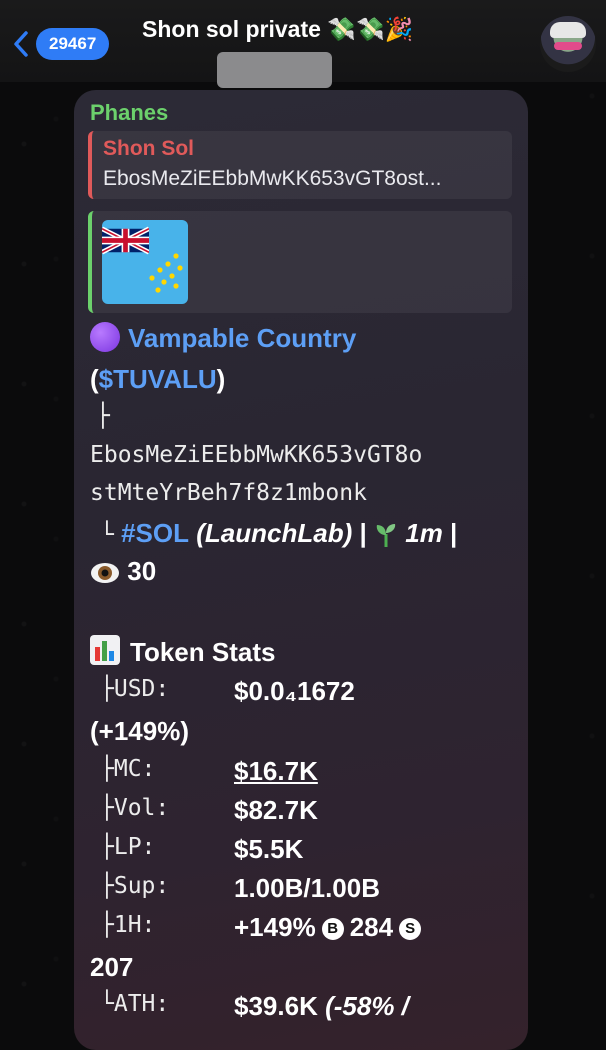  Describe the element at coordinates (135, 808) in the screenshot. I see `vol-label: ├Vol:` at that location.